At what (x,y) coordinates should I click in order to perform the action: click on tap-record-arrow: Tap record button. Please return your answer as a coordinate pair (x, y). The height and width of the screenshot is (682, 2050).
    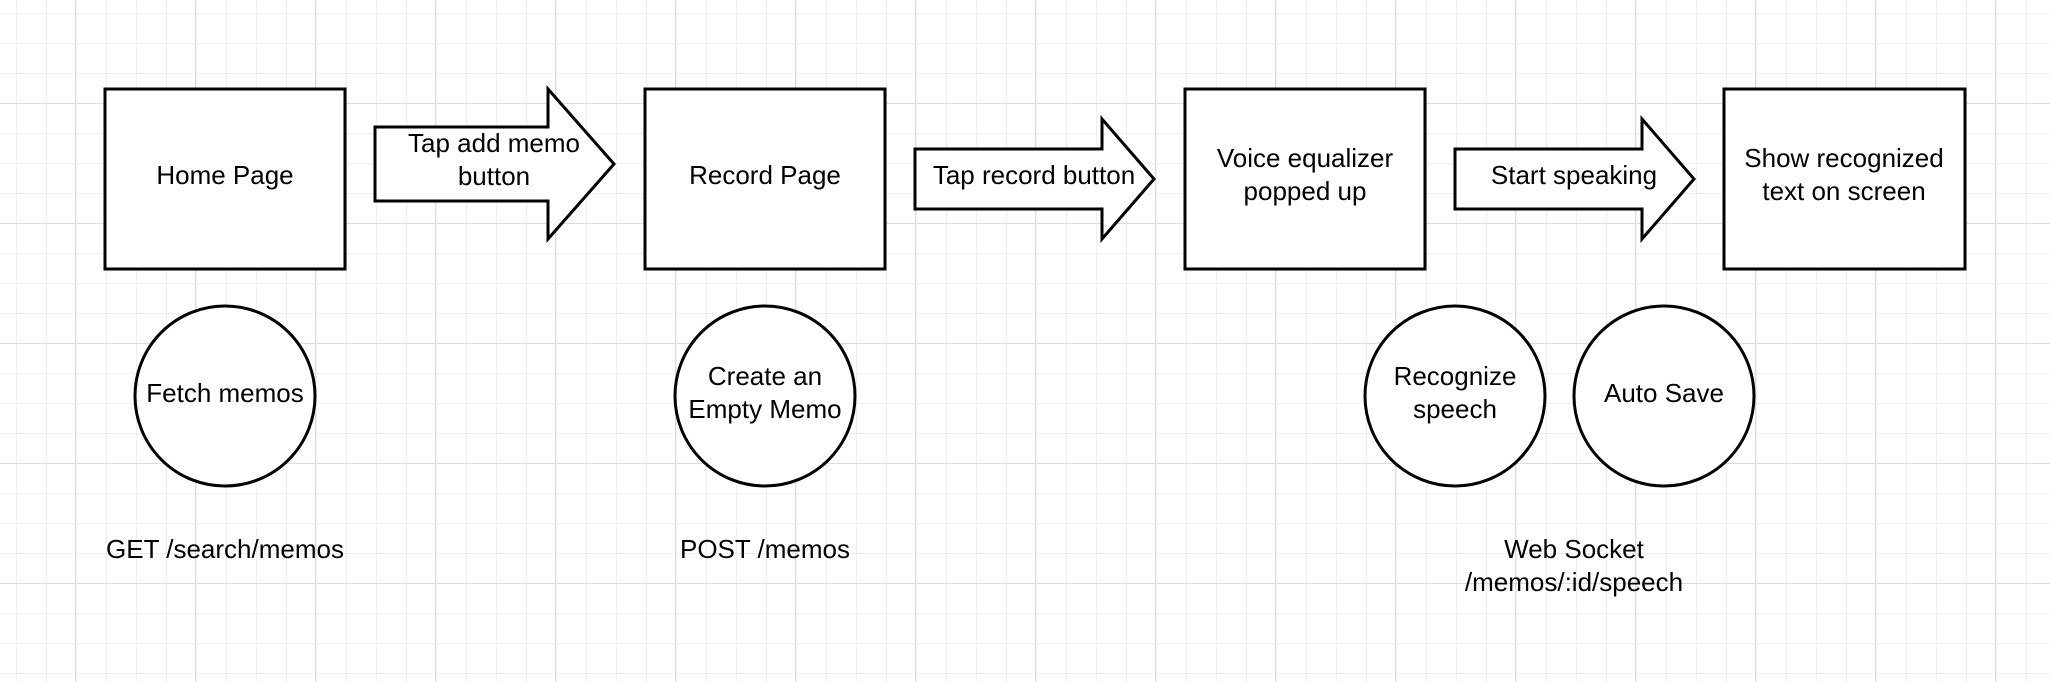
    Looking at the image, I should click on (1034, 179).